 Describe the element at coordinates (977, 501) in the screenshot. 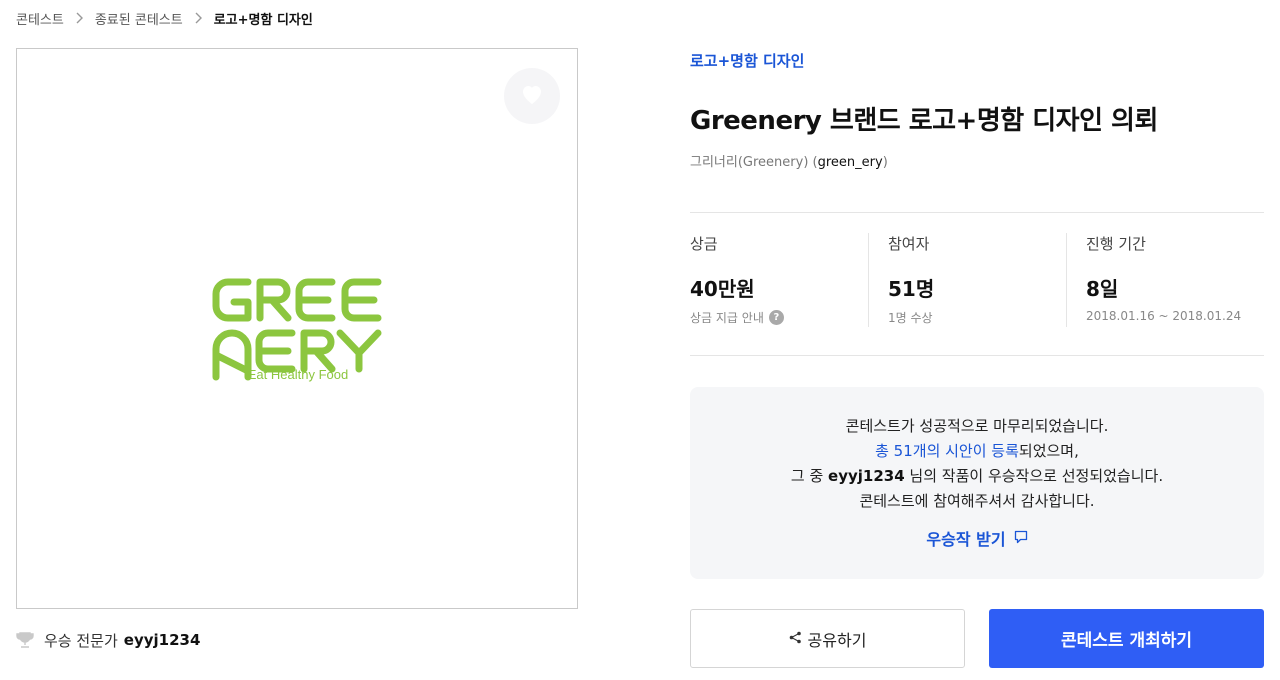

I see `result-line-4: 콘테스트에 참여해주셔서 감사합니다.` at that location.